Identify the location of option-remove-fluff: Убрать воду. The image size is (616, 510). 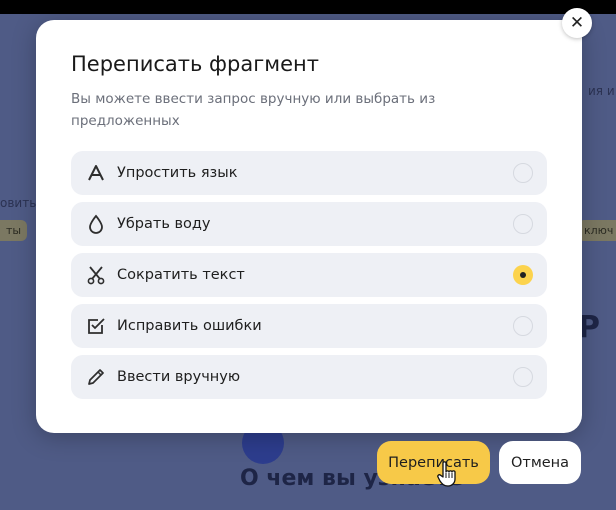
(309, 224).